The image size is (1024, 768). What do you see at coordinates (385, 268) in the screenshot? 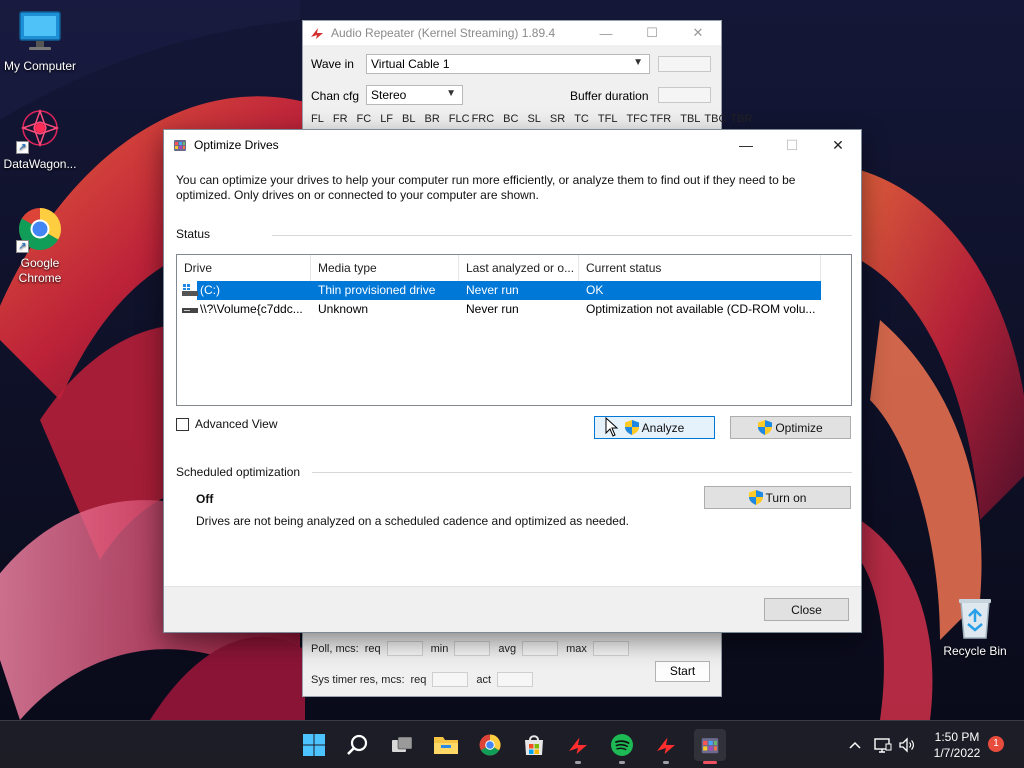
I see `column-header-media-type: Media type` at bounding box center [385, 268].